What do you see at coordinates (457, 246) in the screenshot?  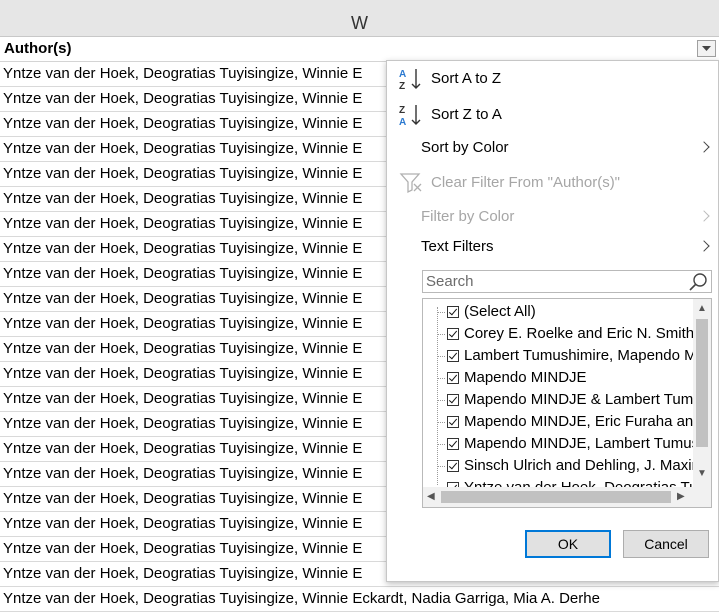 I see `text-filters-label: Text Filters` at bounding box center [457, 246].